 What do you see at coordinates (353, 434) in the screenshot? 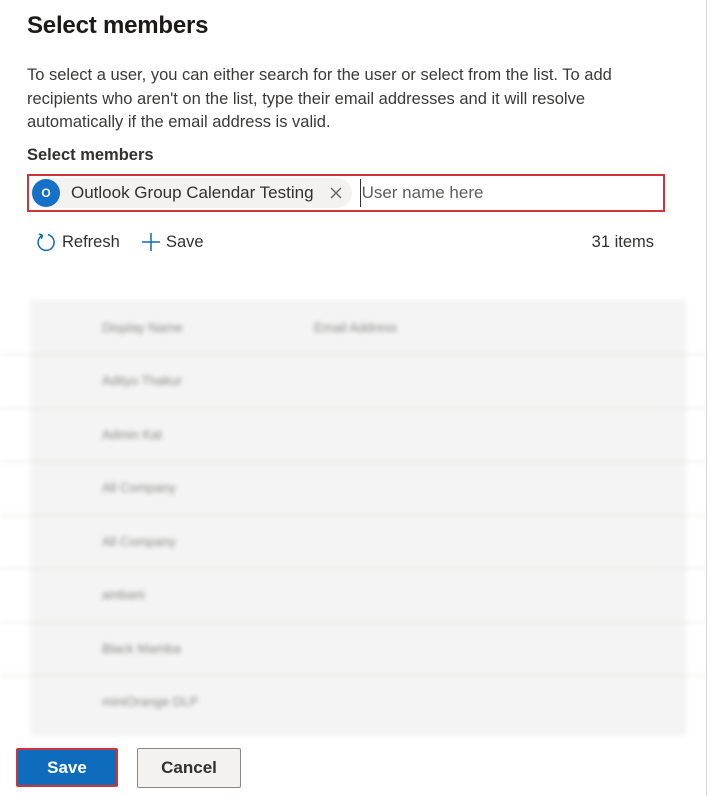
I see `list-row: Admin Kat` at bounding box center [353, 434].